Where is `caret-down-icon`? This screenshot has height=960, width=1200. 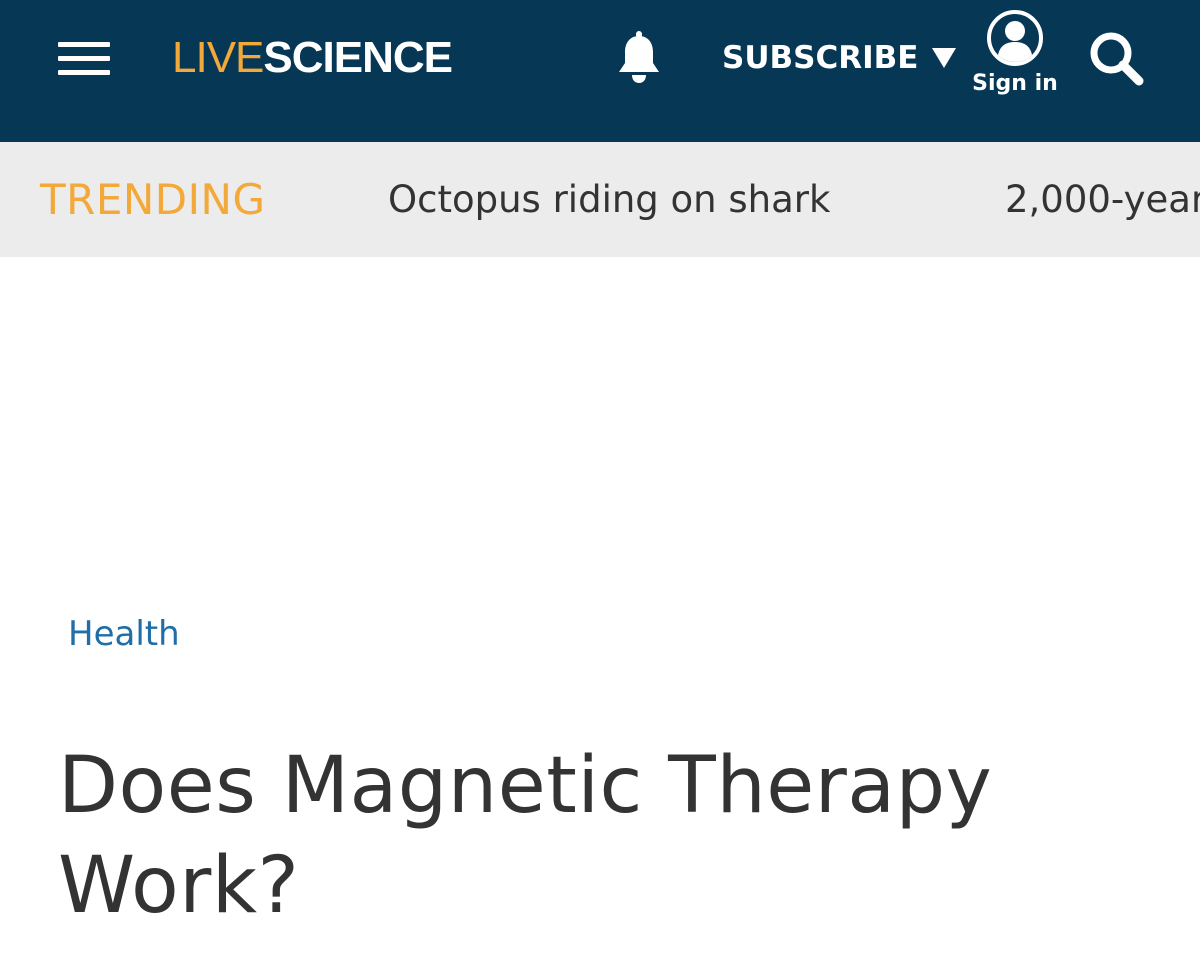
caret-down-icon is located at coordinates (944, 57).